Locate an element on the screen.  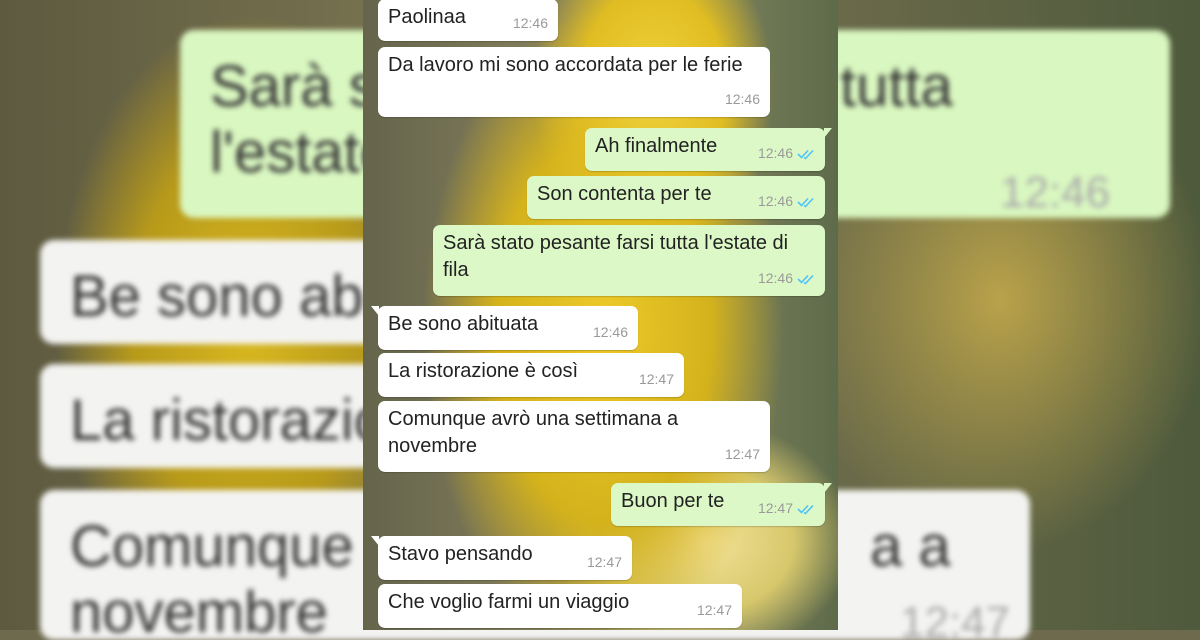
message-outgoing: Ah finalmente 12:46 is located at coordinates (708, 149).